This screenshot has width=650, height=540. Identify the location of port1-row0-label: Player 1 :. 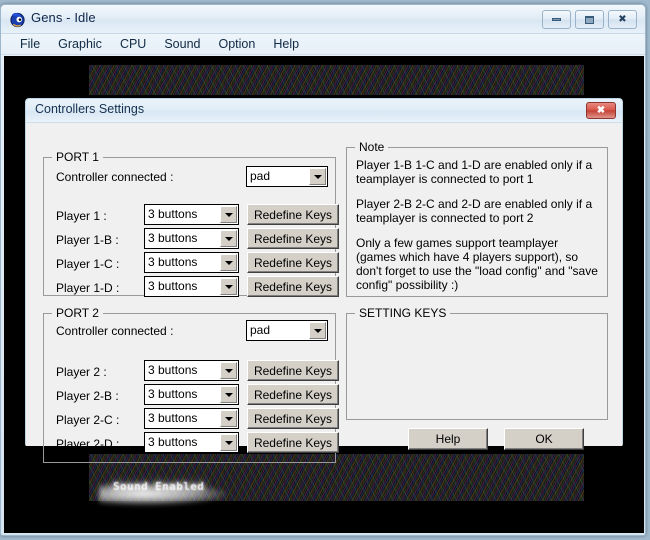
(81, 216).